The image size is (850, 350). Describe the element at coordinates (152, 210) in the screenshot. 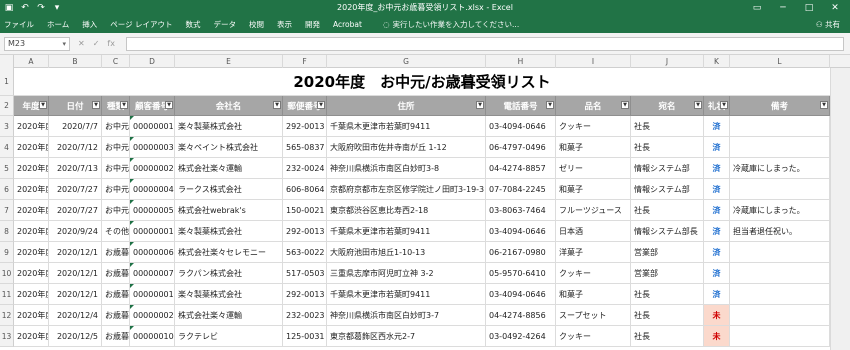

I see `customer-no-cell: 00000005` at that location.